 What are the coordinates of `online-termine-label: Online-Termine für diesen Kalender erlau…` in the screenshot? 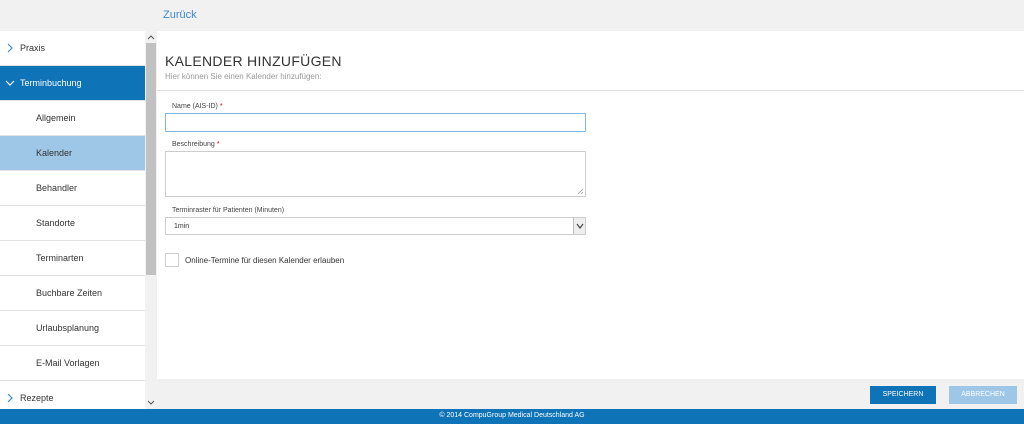 It's located at (265, 260).